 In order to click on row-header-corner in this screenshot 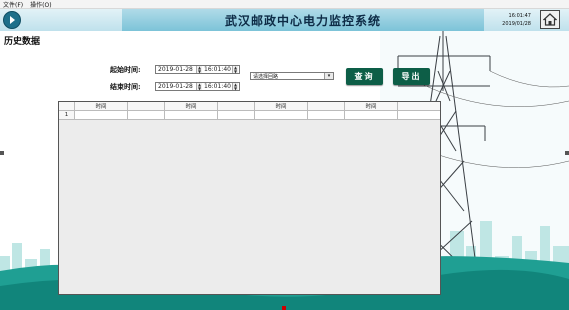, I will do `click(67, 106)`.